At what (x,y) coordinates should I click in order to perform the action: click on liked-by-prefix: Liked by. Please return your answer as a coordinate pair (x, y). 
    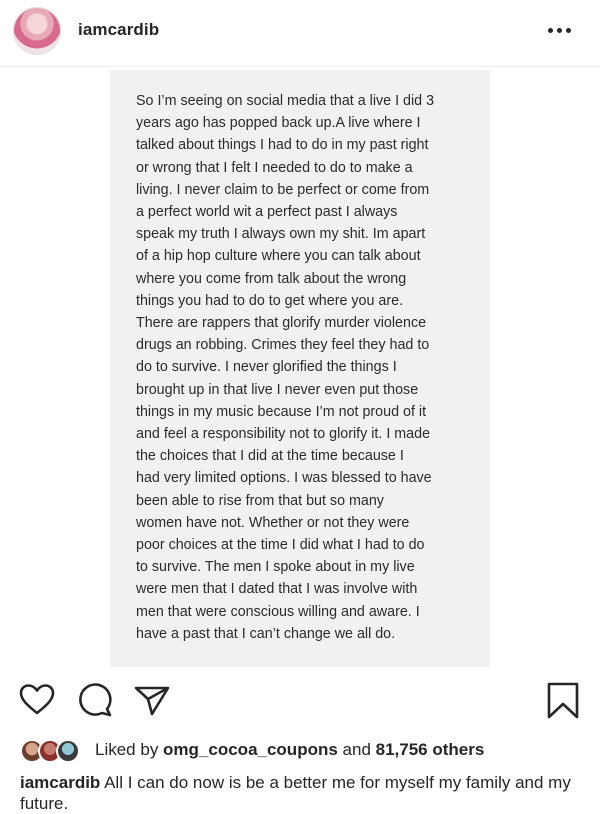
    Looking at the image, I should click on (129, 749).